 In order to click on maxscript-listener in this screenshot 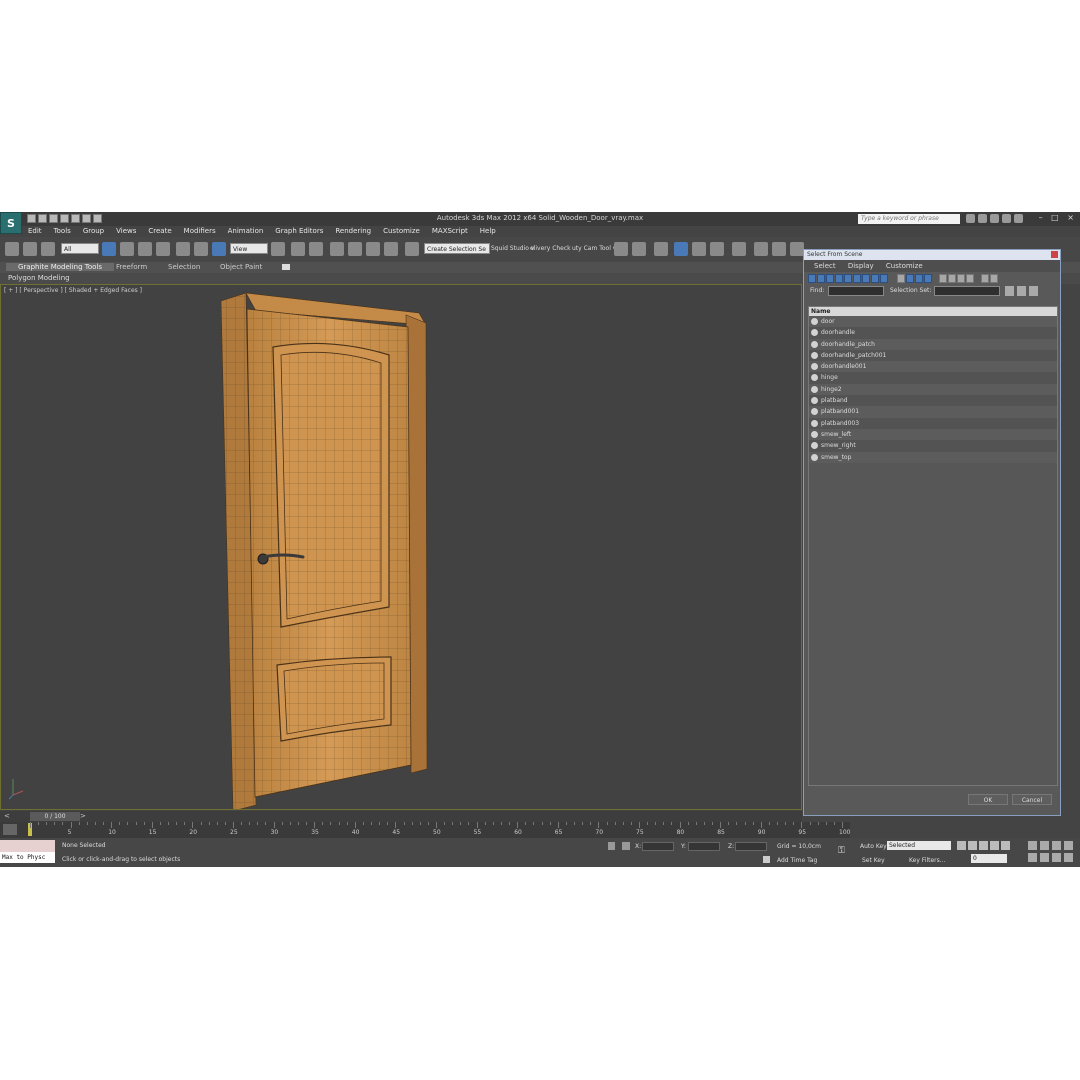, I will do `click(27, 846)`.